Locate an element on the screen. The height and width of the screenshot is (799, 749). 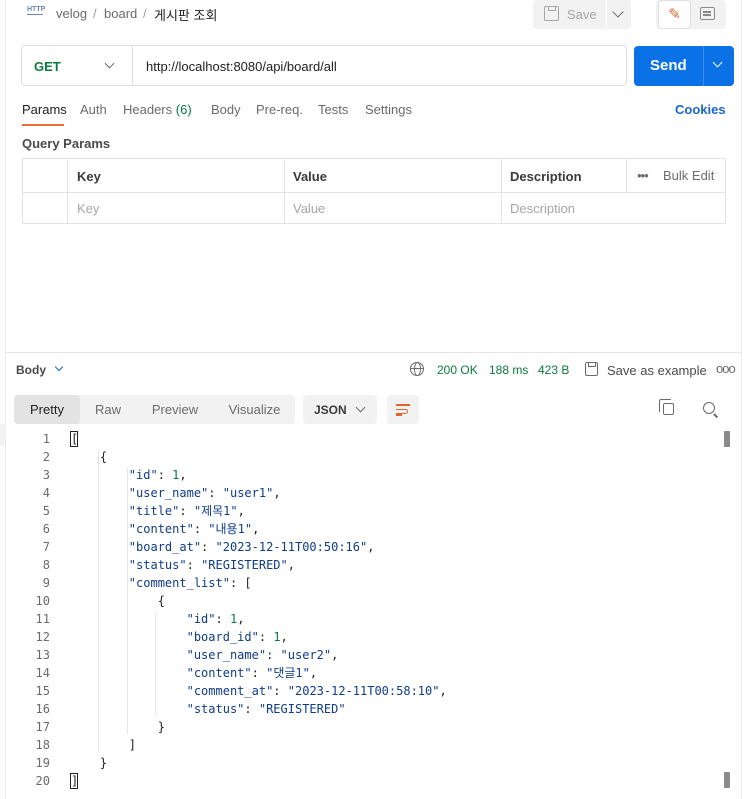
search-icon is located at coordinates (709, 408).